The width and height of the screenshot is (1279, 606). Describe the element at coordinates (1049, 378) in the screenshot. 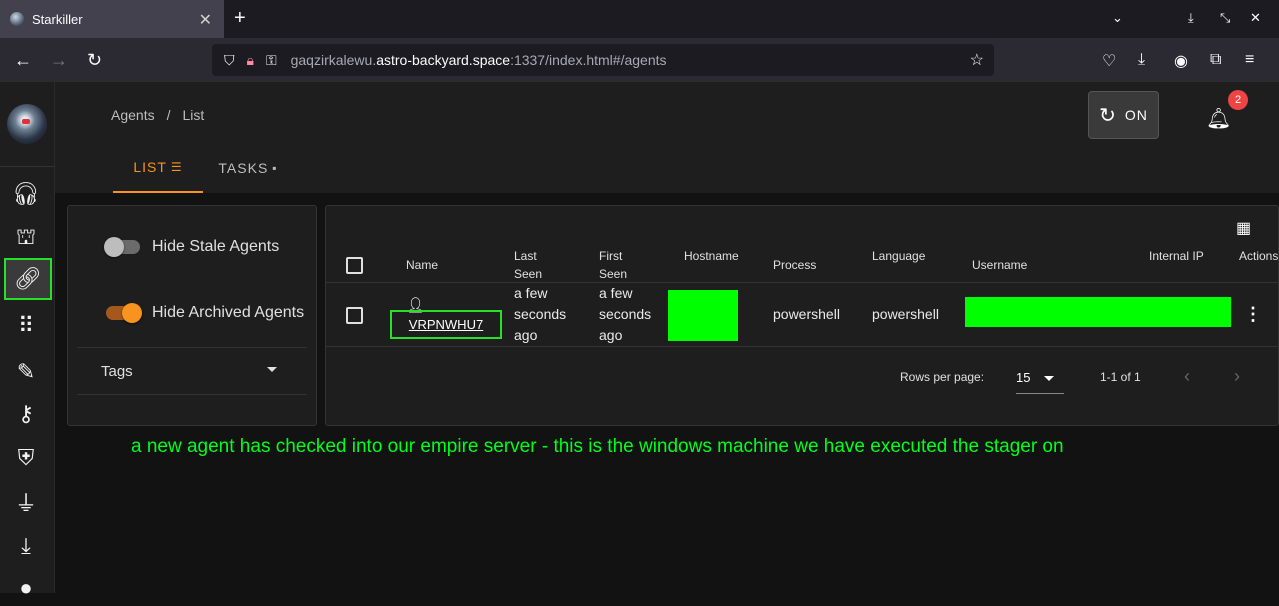

I see `rows-per-page-dropdown-icon` at that location.